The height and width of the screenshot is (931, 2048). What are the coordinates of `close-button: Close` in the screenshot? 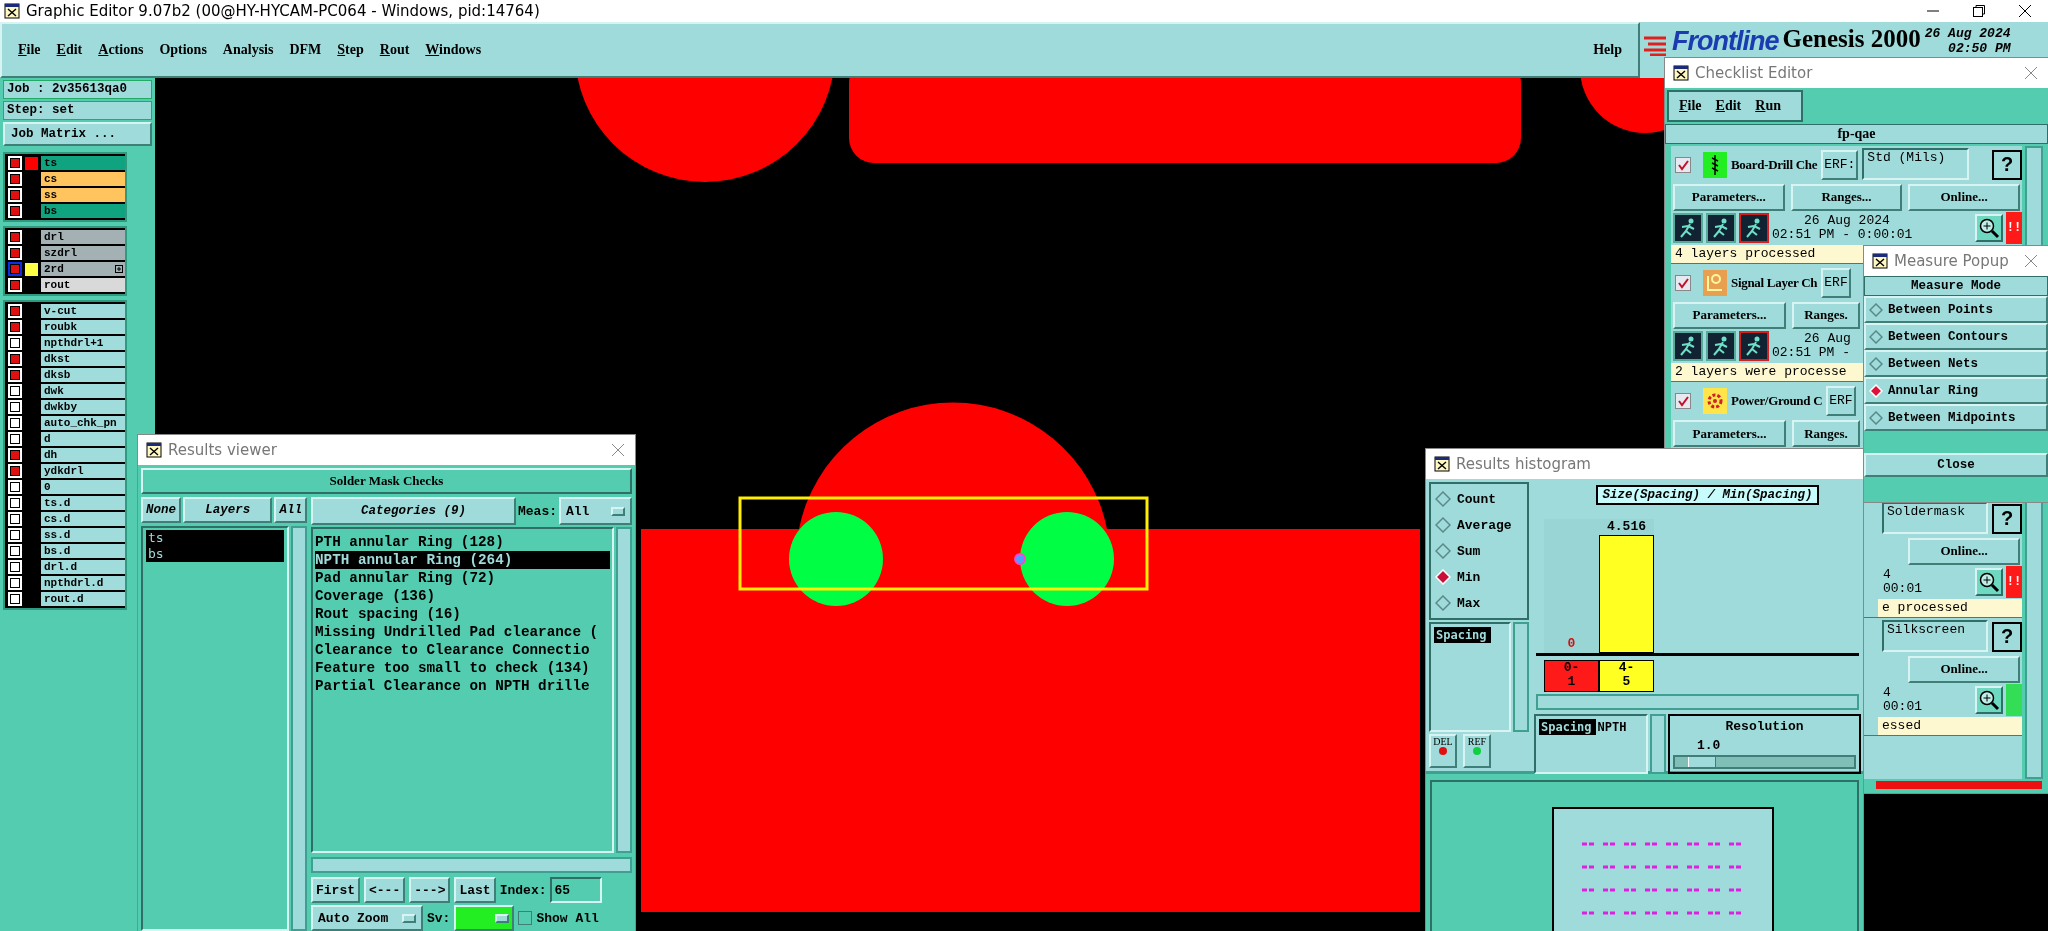 It's located at (1956, 465).